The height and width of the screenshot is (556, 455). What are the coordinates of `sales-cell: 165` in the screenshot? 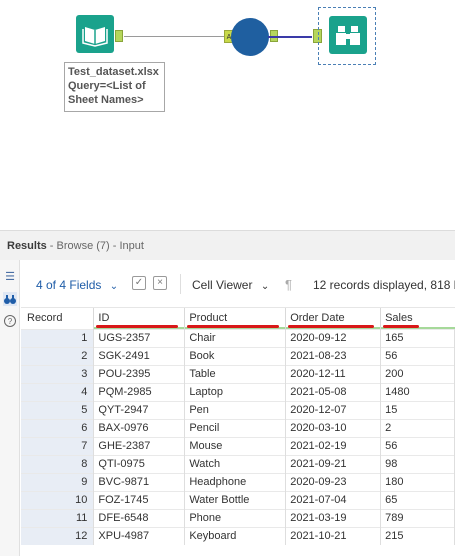 It's located at (417, 337).